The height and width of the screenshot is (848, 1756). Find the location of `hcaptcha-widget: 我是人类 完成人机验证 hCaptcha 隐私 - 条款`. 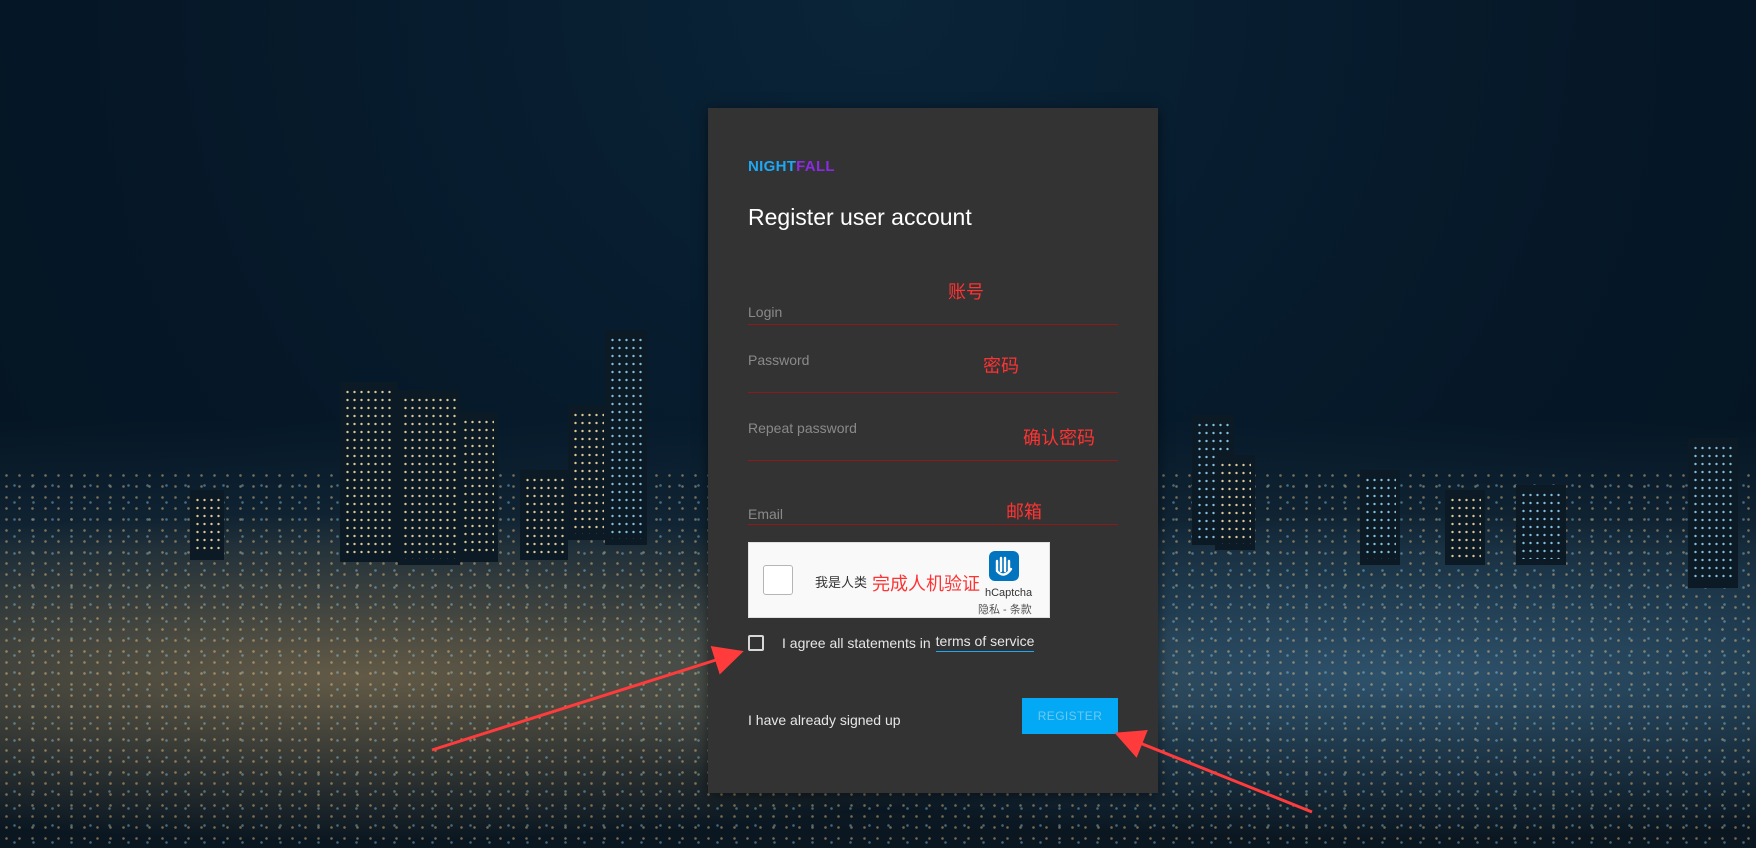

hcaptcha-widget: 我是人类 完成人机验证 hCaptcha 隐私 - 条款 is located at coordinates (899, 580).